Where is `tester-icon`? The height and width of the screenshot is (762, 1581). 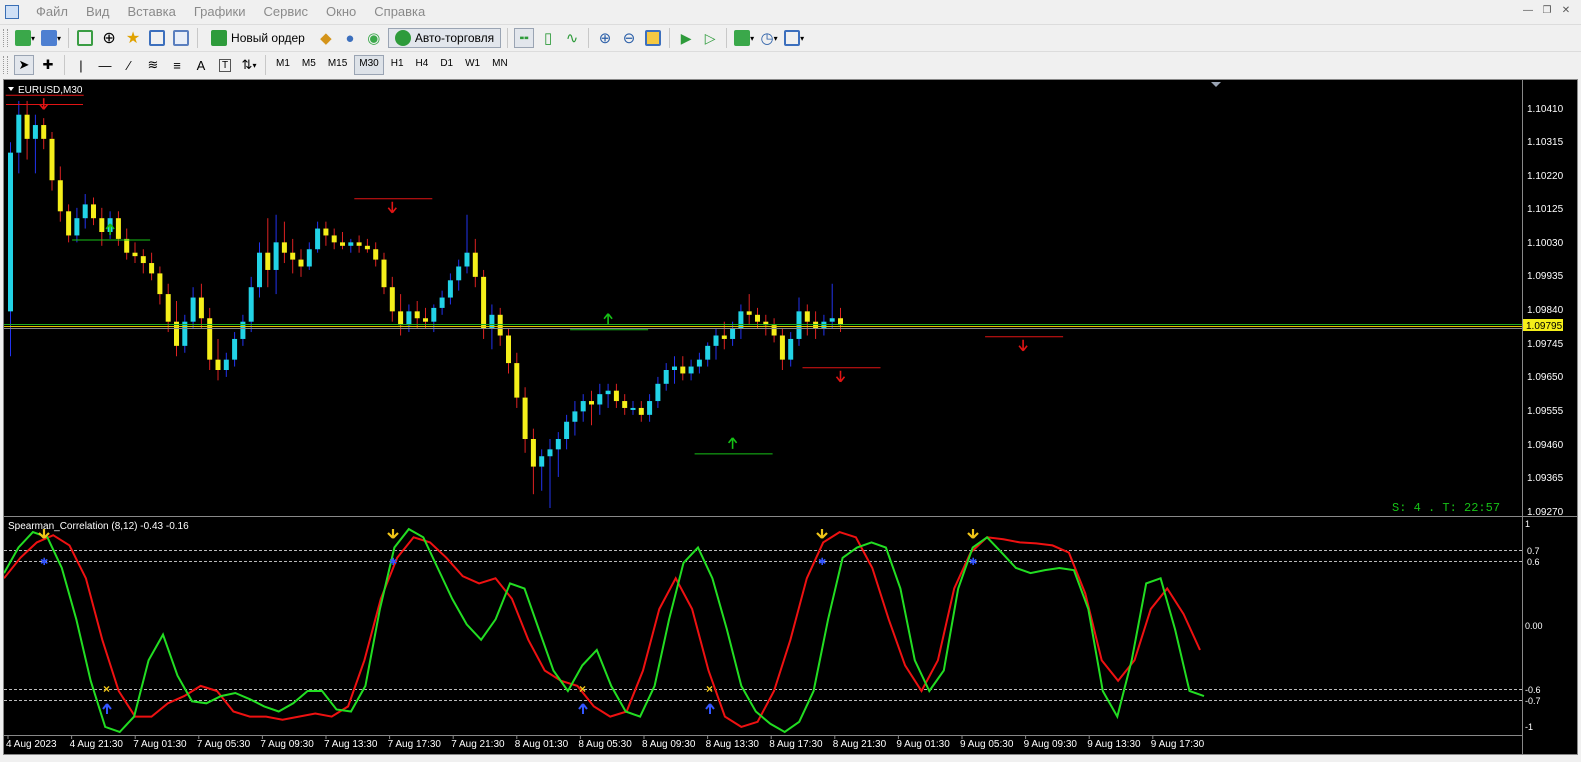
tester-icon is located at coordinates (181, 38).